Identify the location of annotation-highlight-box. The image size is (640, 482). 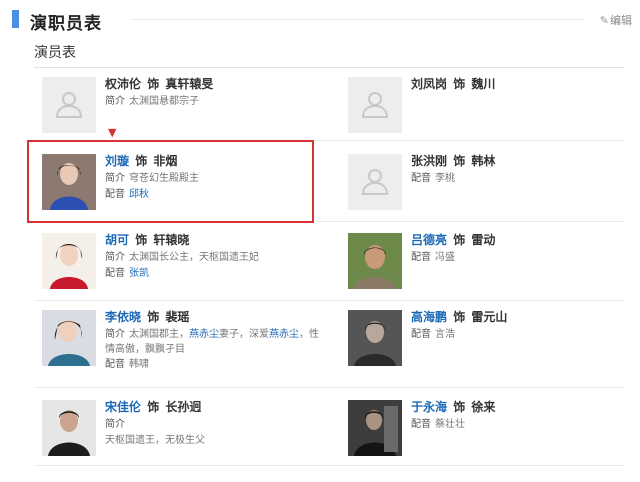
(170, 181).